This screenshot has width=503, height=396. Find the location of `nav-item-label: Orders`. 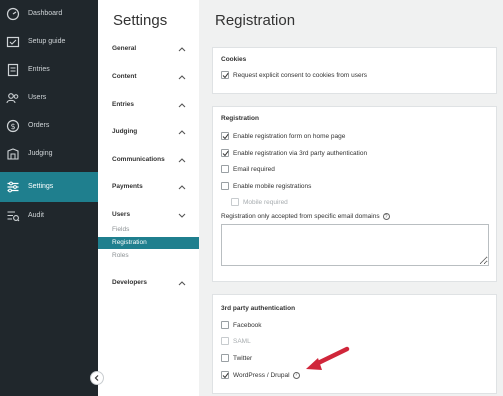

nav-item-label: Orders is located at coordinates (39, 125).